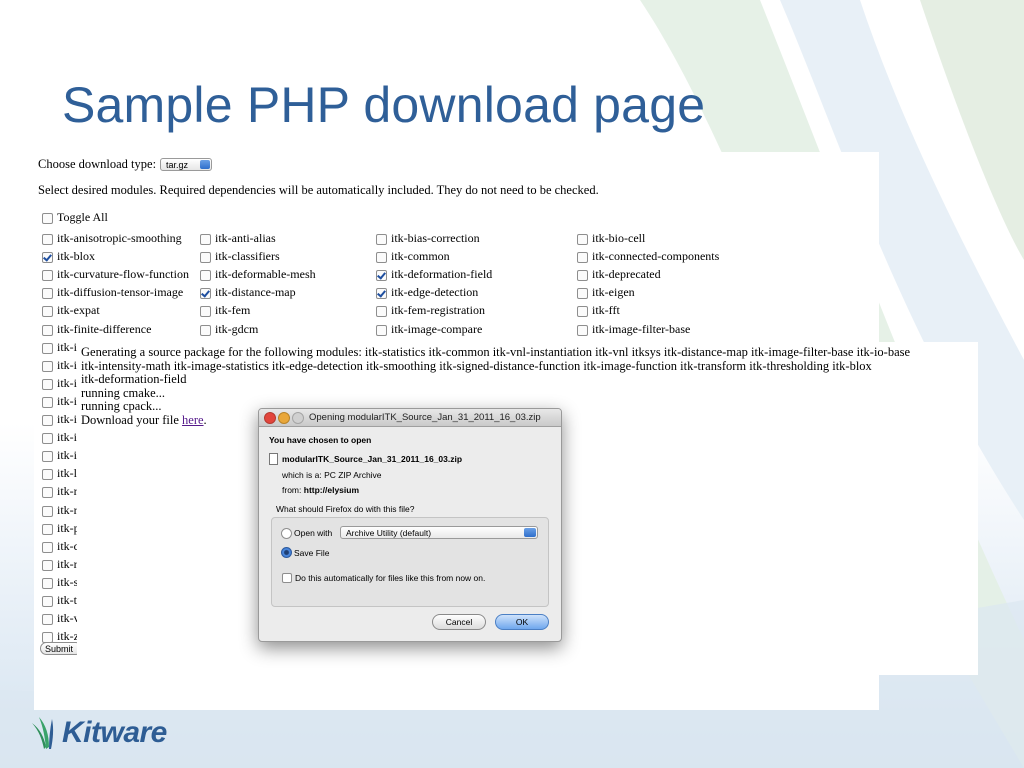 The width and height of the screenshot is (1024, 768). What do you see at coordinates (298, 418) in the screenshot?
I see `zoom-window-icon` at bounding box center [298, 418].